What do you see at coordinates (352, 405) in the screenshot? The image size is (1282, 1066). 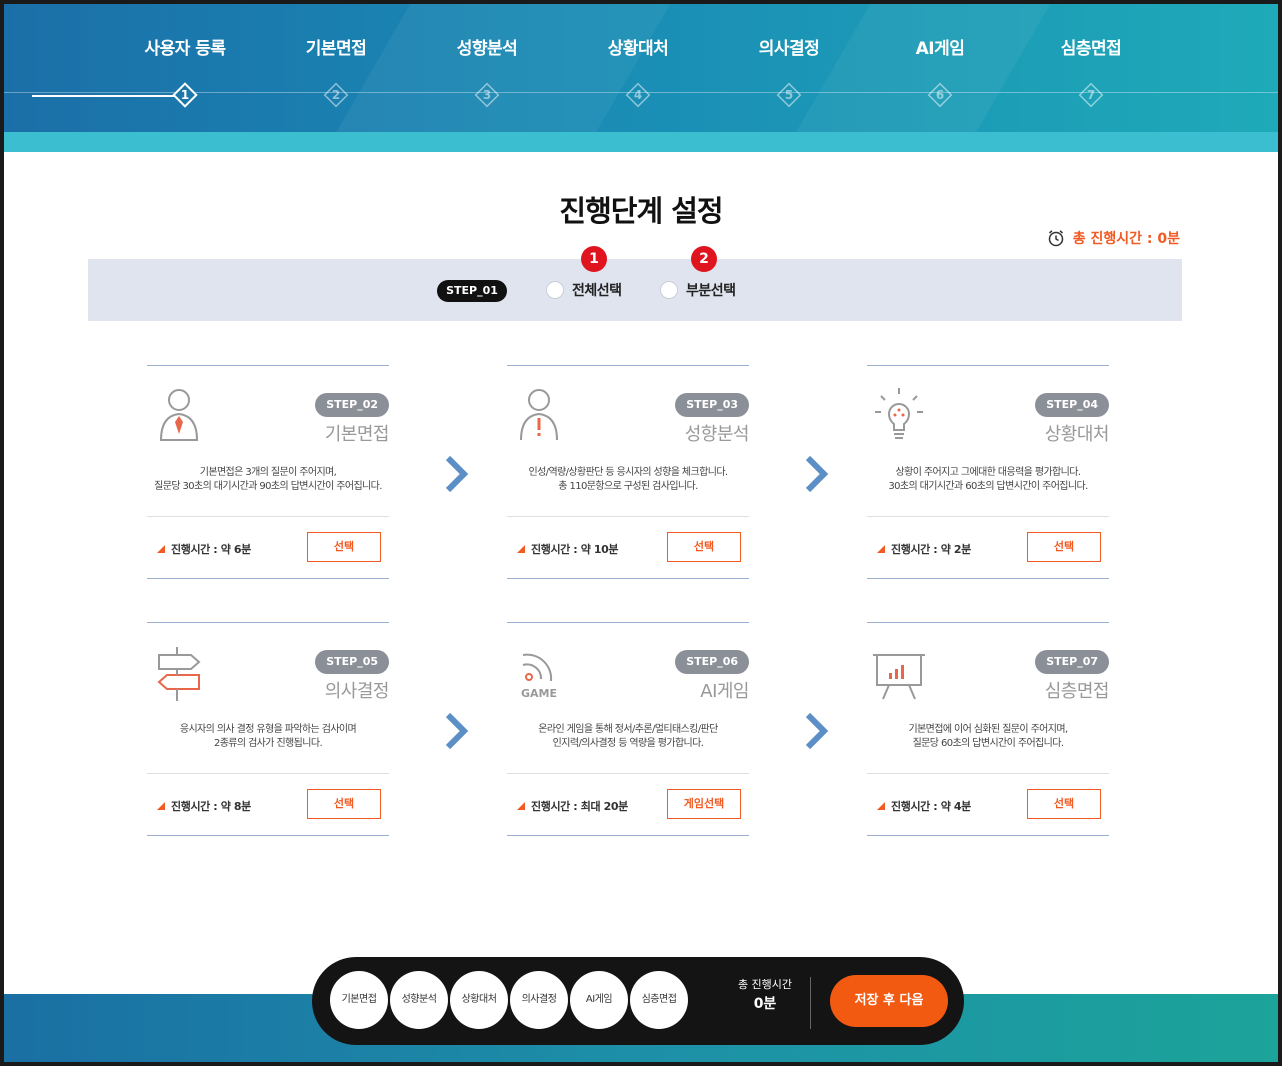 I see `step-badge: STEP_02` at bounding box center [352, 405].